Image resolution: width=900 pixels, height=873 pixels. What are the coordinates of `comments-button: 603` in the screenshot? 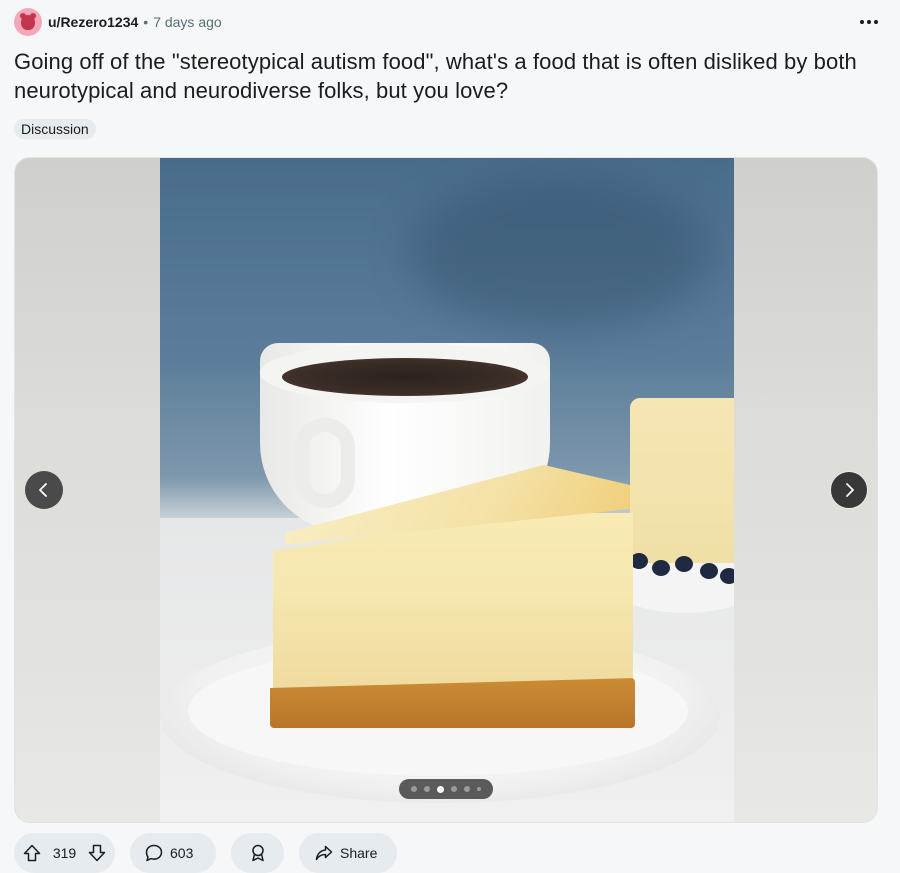 It's located at (173, 853).